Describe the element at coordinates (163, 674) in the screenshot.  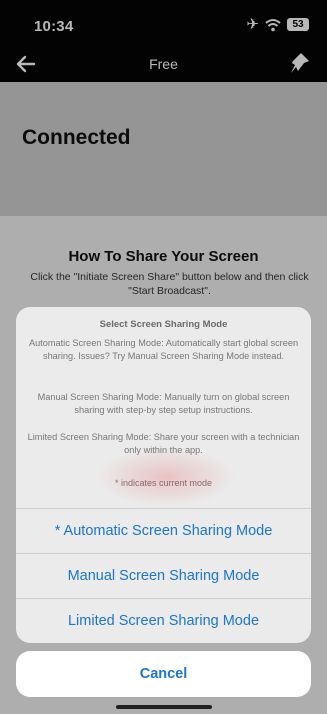
I see `cancel-button: Cancel` at that location.